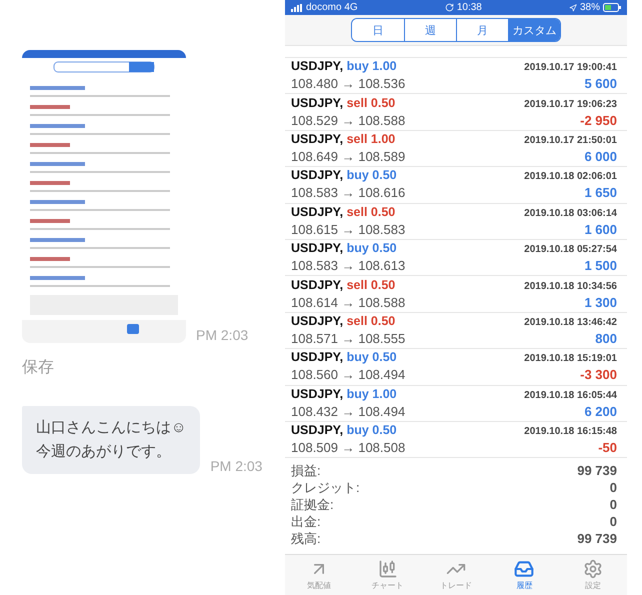  I want to click on summary-label: 残高:, so click(306, 539).